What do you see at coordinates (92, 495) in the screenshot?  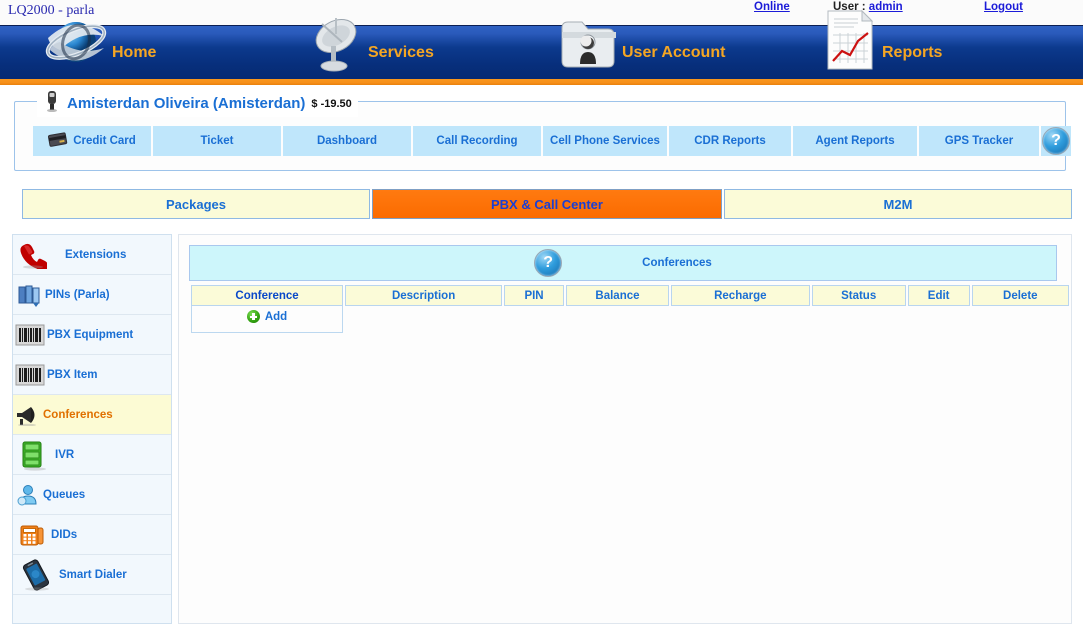 I see `sidebar-item-queues: Queues` at bounding box center [92, 495].